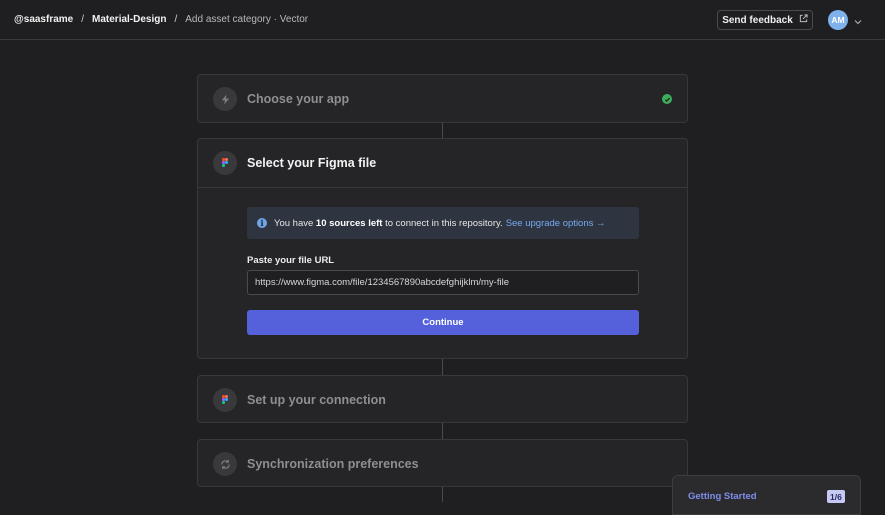 This screenshot has width=885, height=515. What do you see at coordinates (312, 163) in the screenshot?
I see `step-title: Select your Figma file` at bounding box center [312, 163].